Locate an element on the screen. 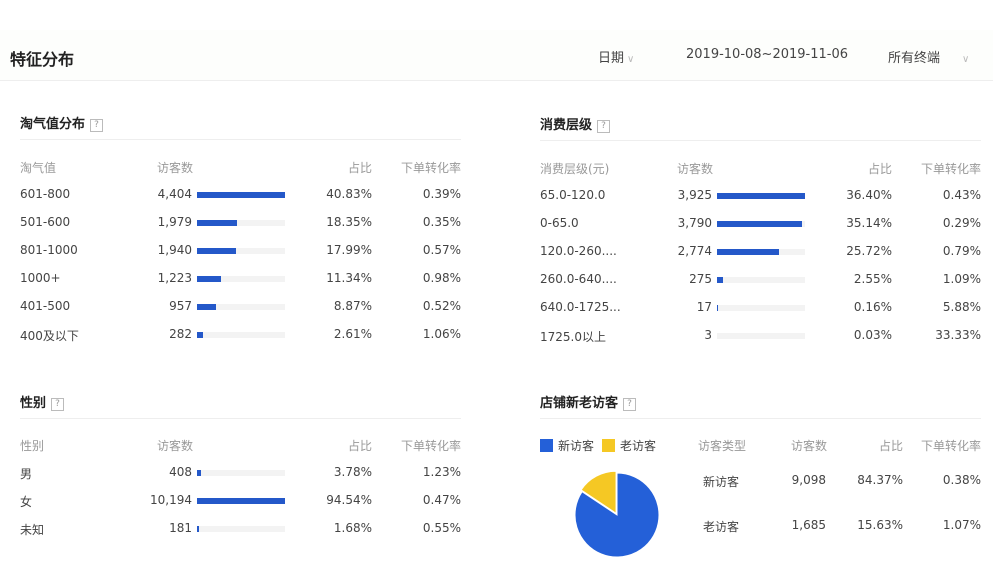  ratio: 18.35% is located at coordinates (349, 222).